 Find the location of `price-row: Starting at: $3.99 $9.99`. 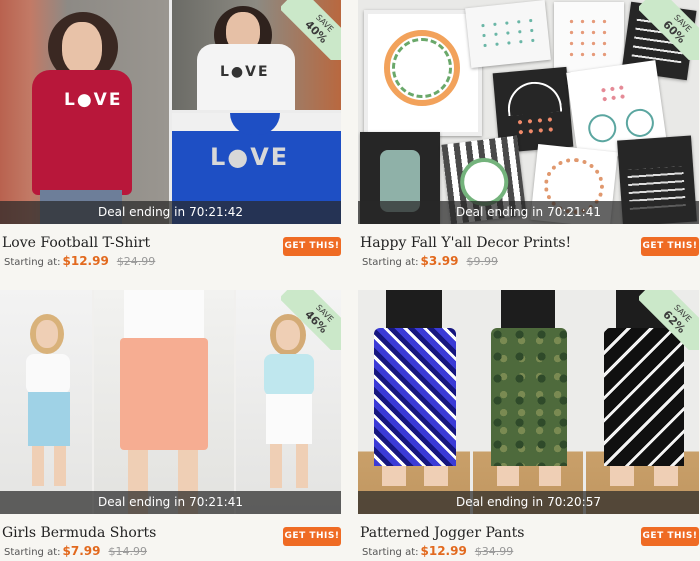

price-row: Starting at: $3.99 $9.99 is located at coordinates (430, 261).